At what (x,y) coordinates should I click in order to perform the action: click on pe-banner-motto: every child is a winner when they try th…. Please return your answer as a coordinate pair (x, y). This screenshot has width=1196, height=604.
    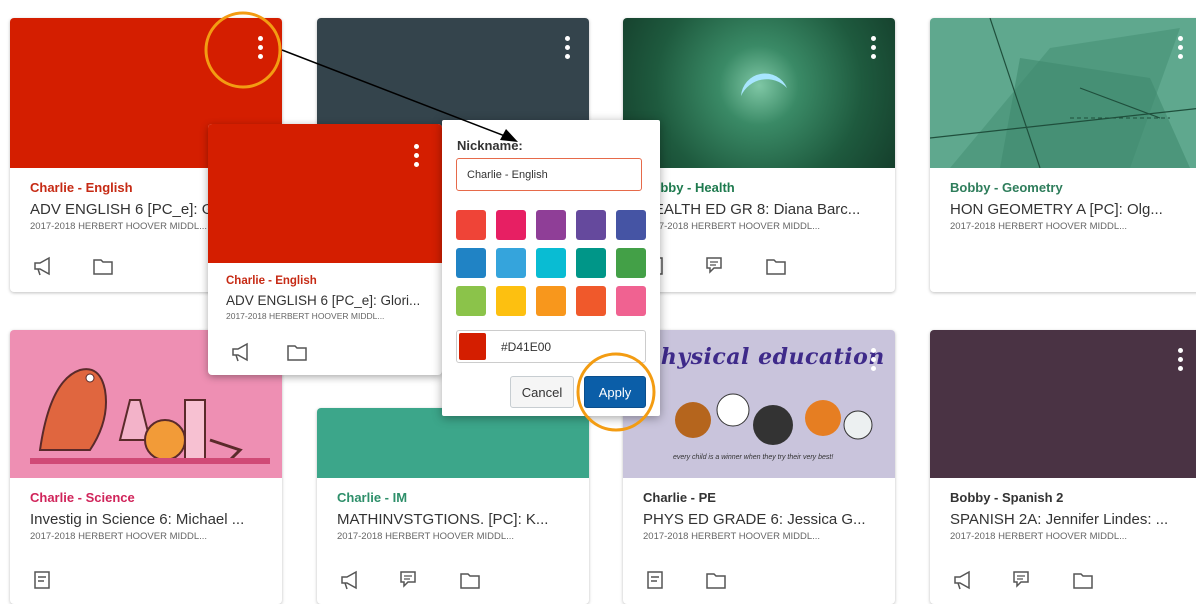
    Looking at the image, I should click on (753, 457).